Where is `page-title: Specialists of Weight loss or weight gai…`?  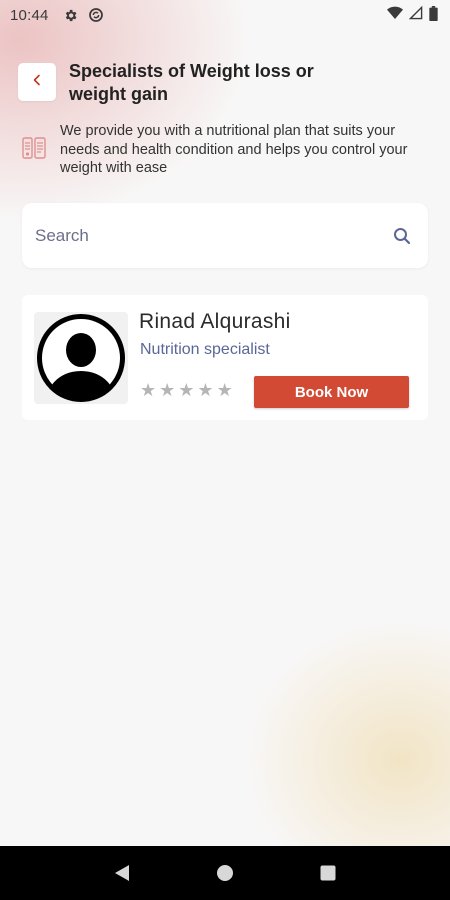
page-title: Specialists of Weight loss or weight gai… is located at coordinates (191, 82).